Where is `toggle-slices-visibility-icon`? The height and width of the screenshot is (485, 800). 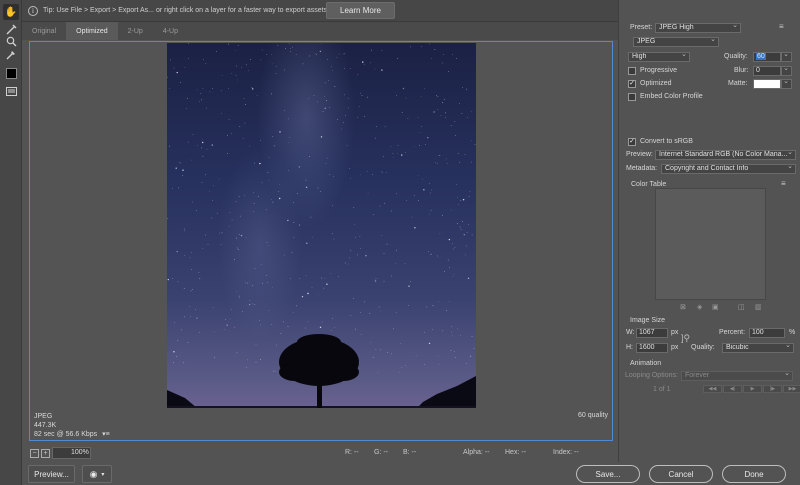
toggle-slices-visibility-icon is located at coordinates (11, 91).